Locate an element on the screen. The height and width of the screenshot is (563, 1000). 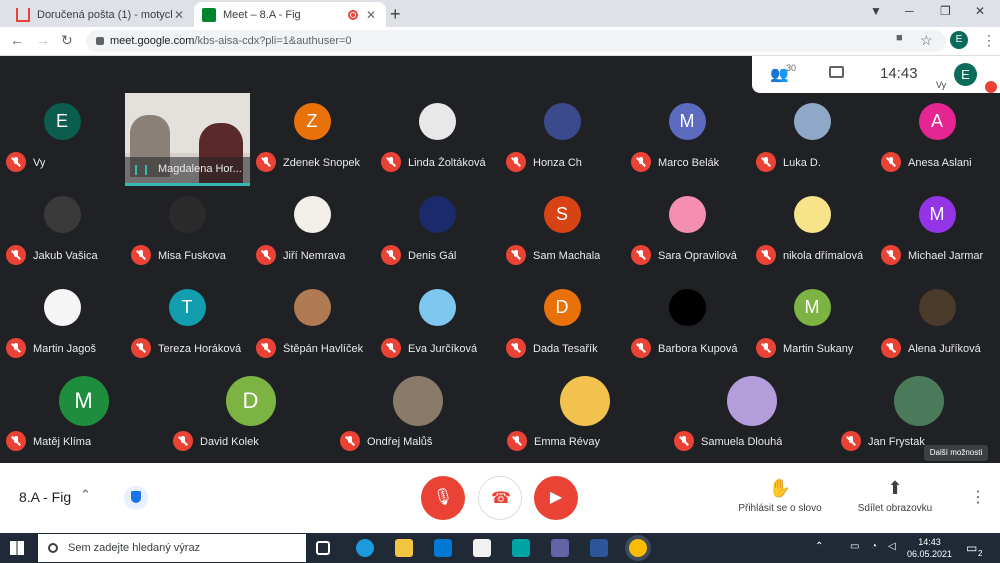
mic-toggle-button: 🎙 is located at coordinates (443, 498).